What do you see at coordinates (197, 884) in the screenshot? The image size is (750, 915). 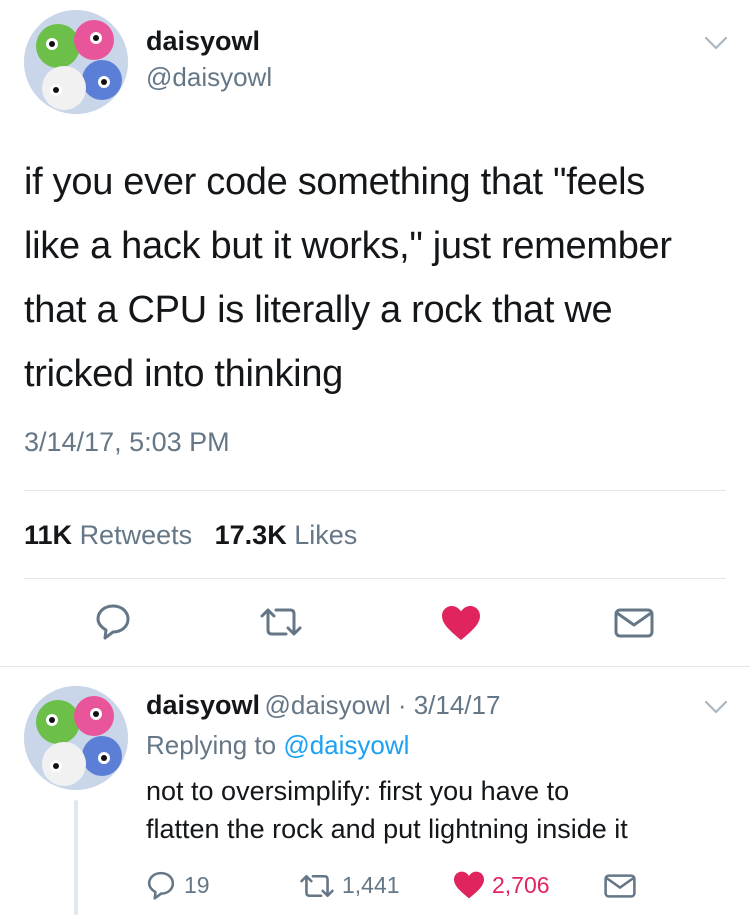 I see `reply-count: 19` at bounding box center [197, 884].